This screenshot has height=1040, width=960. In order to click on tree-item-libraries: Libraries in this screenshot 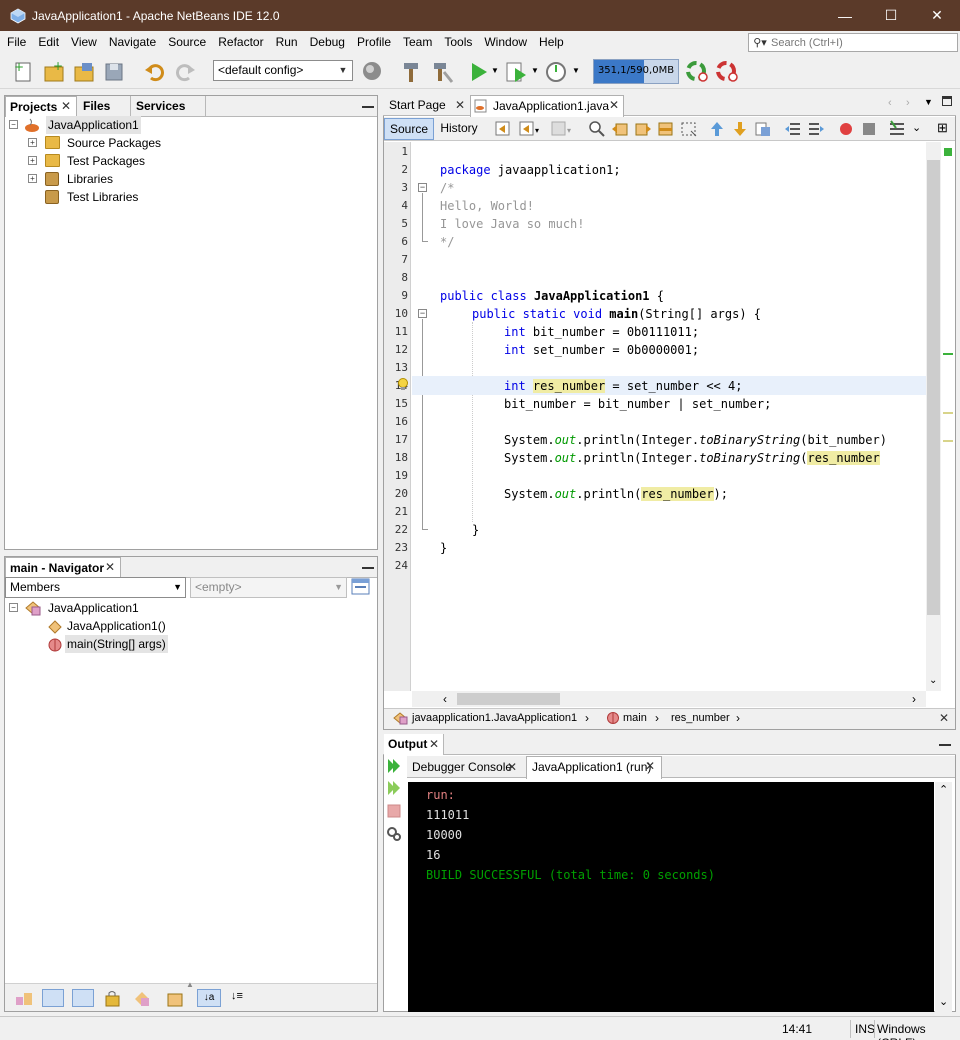, I will do `click(90, 179)`.